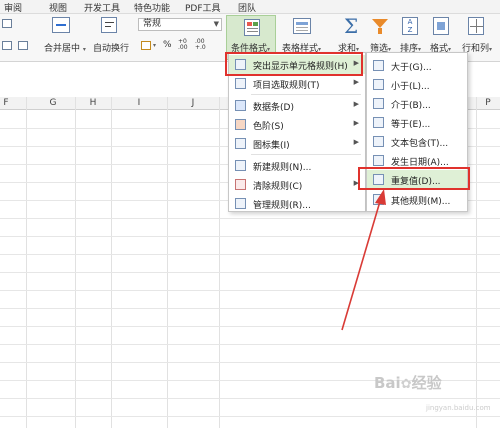 Image resolution: width=500 pixels, height=428 pixels. What do you see at coordinates (458, 408) in the screenshot?
I see `watermark-url: jingyan.baidu.com` at bounding box center [458, 408].